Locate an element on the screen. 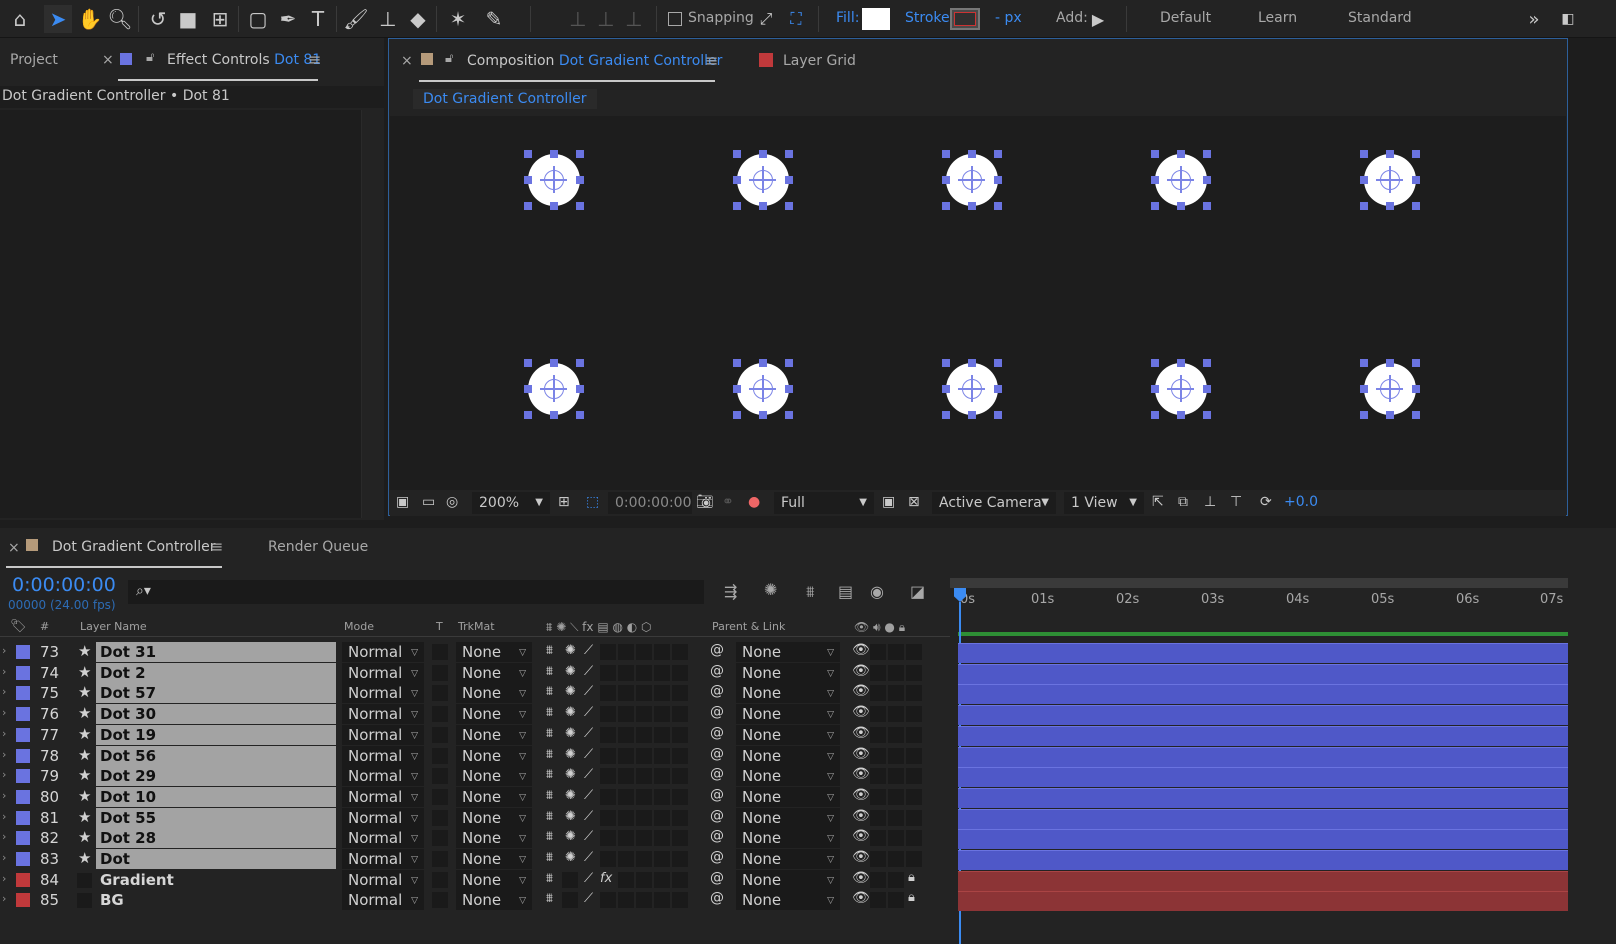  anchor-point-icon is located at coordinates (553, 179).